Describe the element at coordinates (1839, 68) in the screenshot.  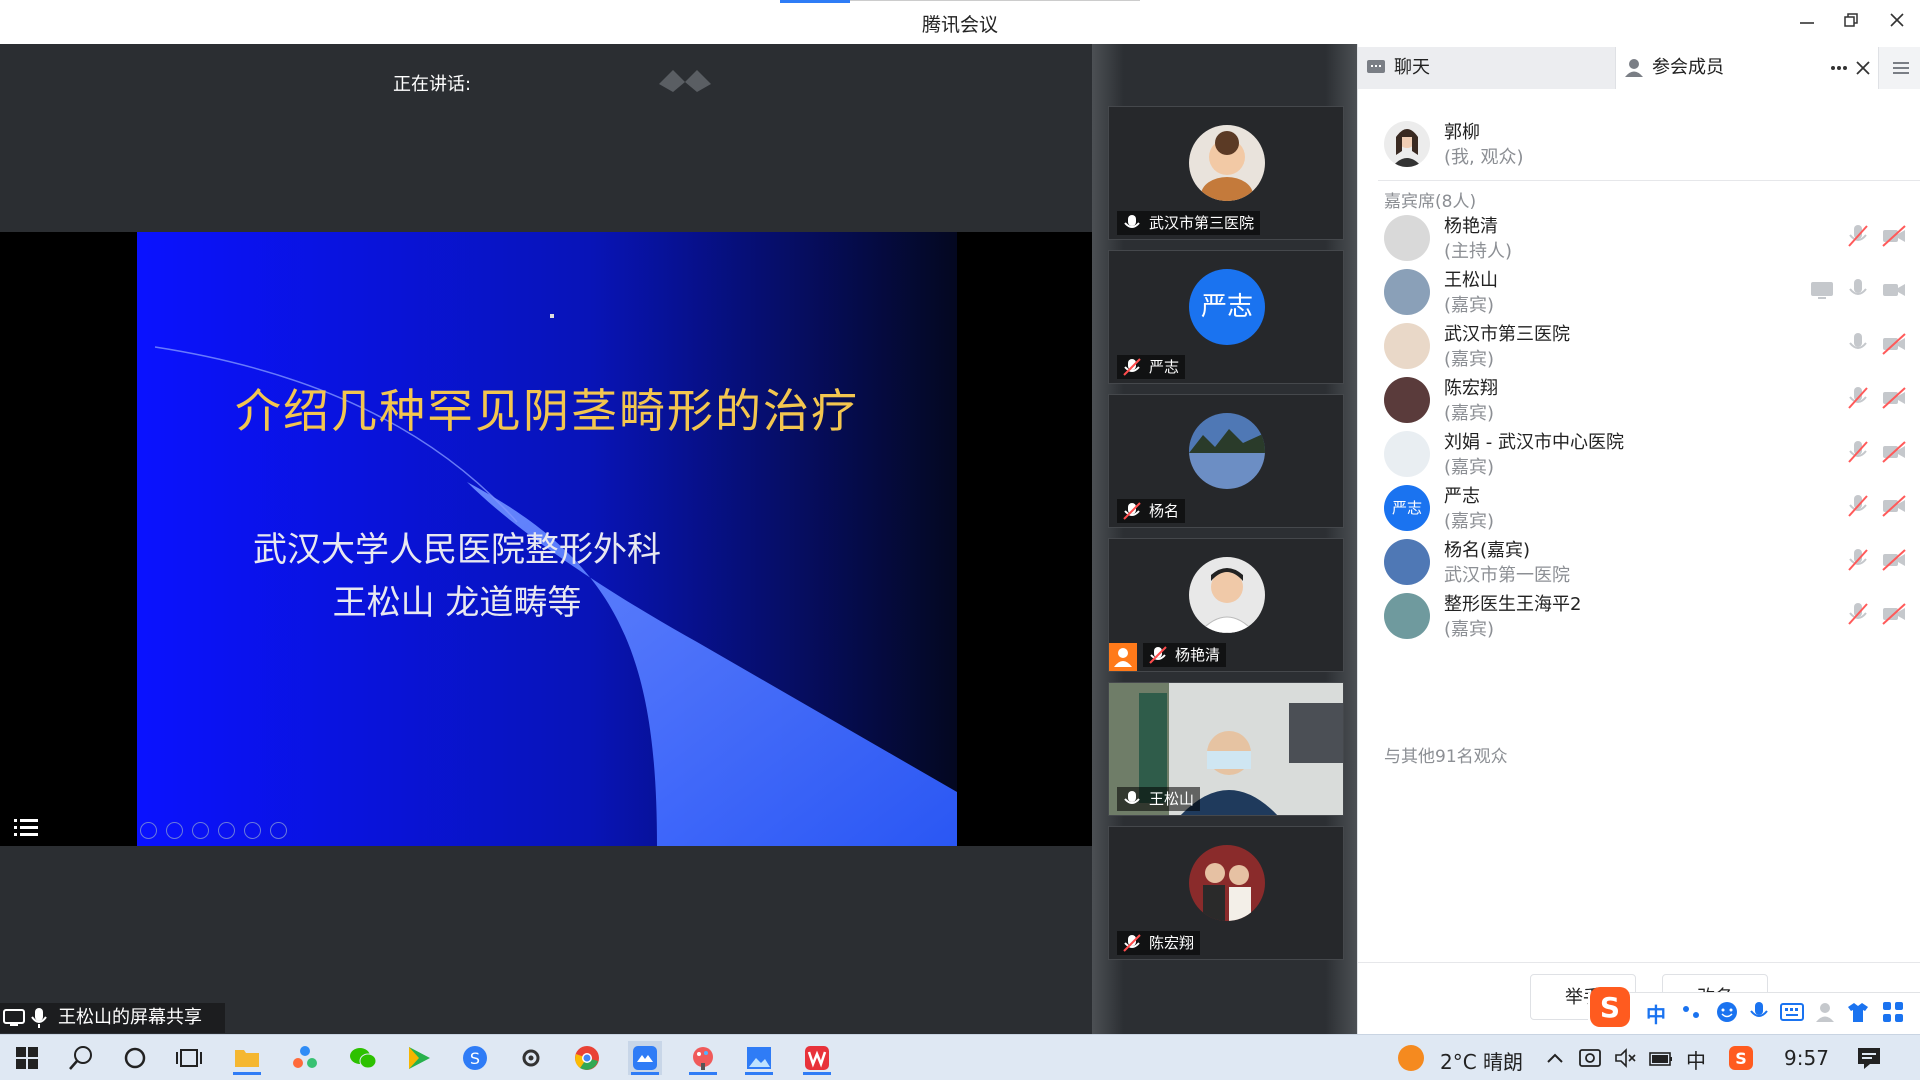
I see `more-icon` at that location.